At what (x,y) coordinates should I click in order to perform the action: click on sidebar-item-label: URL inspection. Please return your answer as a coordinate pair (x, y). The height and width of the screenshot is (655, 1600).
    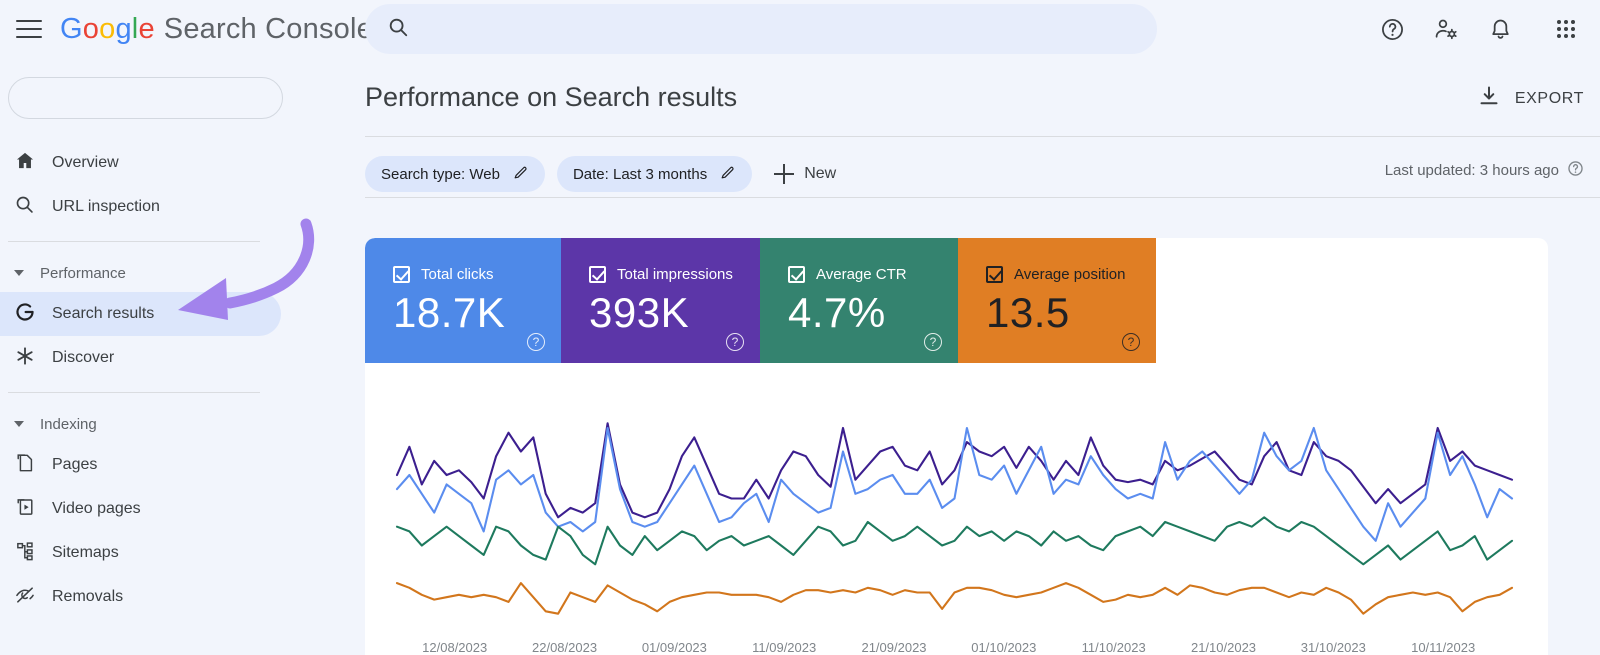
    Looking at the image, I should click on (106, 206).